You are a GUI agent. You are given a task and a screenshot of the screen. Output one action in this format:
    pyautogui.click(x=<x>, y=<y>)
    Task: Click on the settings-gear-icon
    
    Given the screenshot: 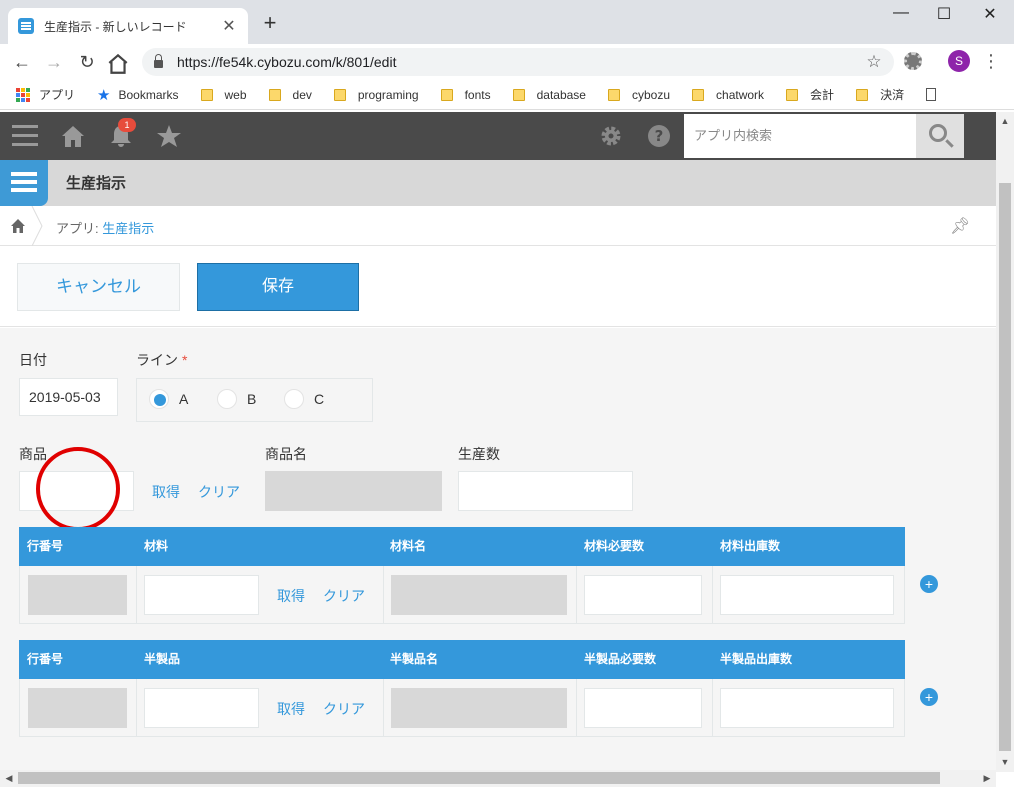 What is the action you would take?
    pyautogui.click(x=611, y=136)
    